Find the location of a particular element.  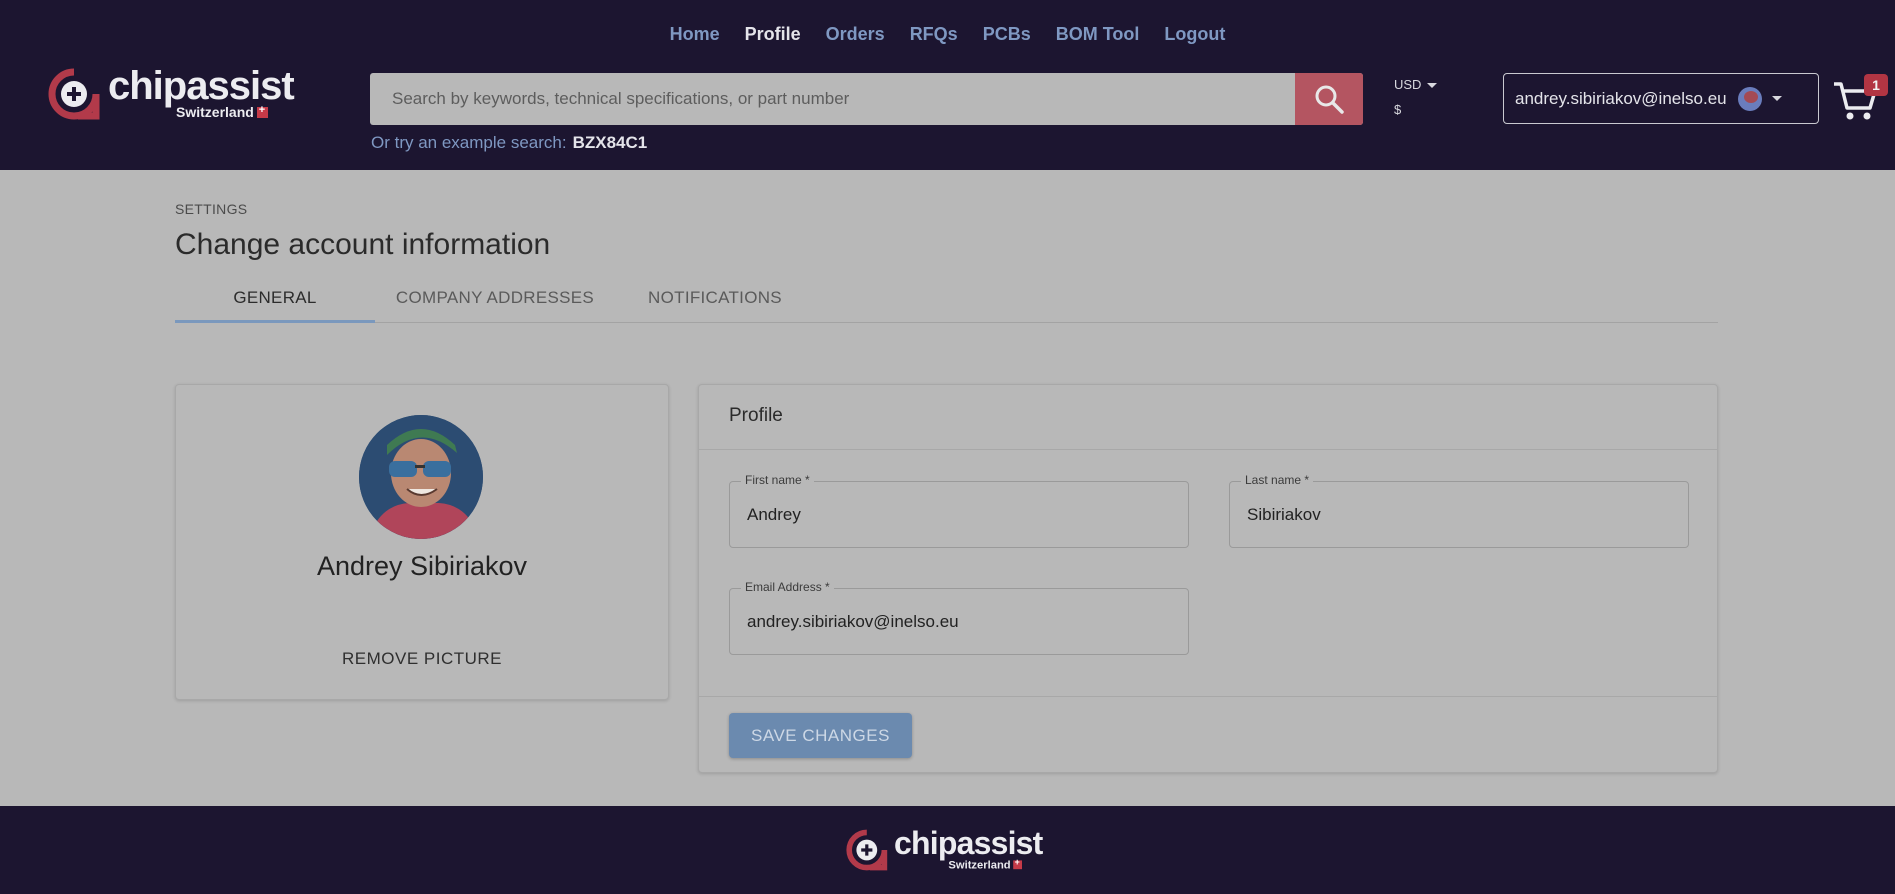

example-search-term: BZX84C1 is located at coordinates (610, 142).